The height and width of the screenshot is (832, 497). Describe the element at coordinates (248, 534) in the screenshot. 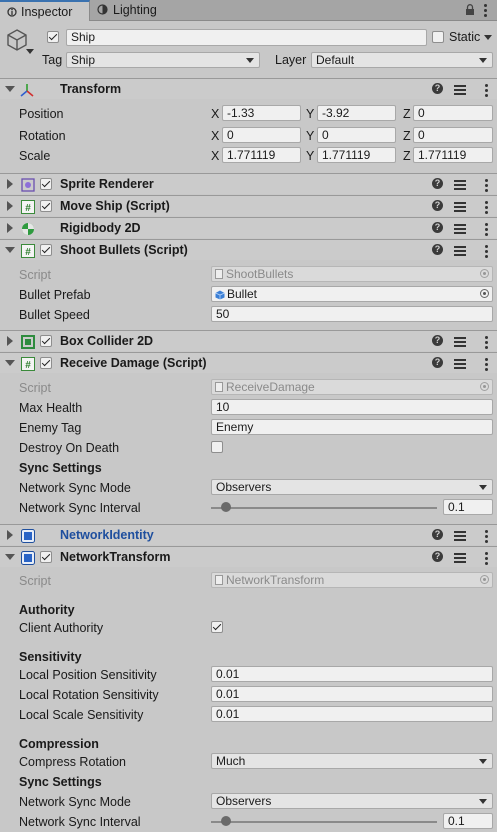

I see `component-header-network-identity: NetworkIdentity ?` at that location.